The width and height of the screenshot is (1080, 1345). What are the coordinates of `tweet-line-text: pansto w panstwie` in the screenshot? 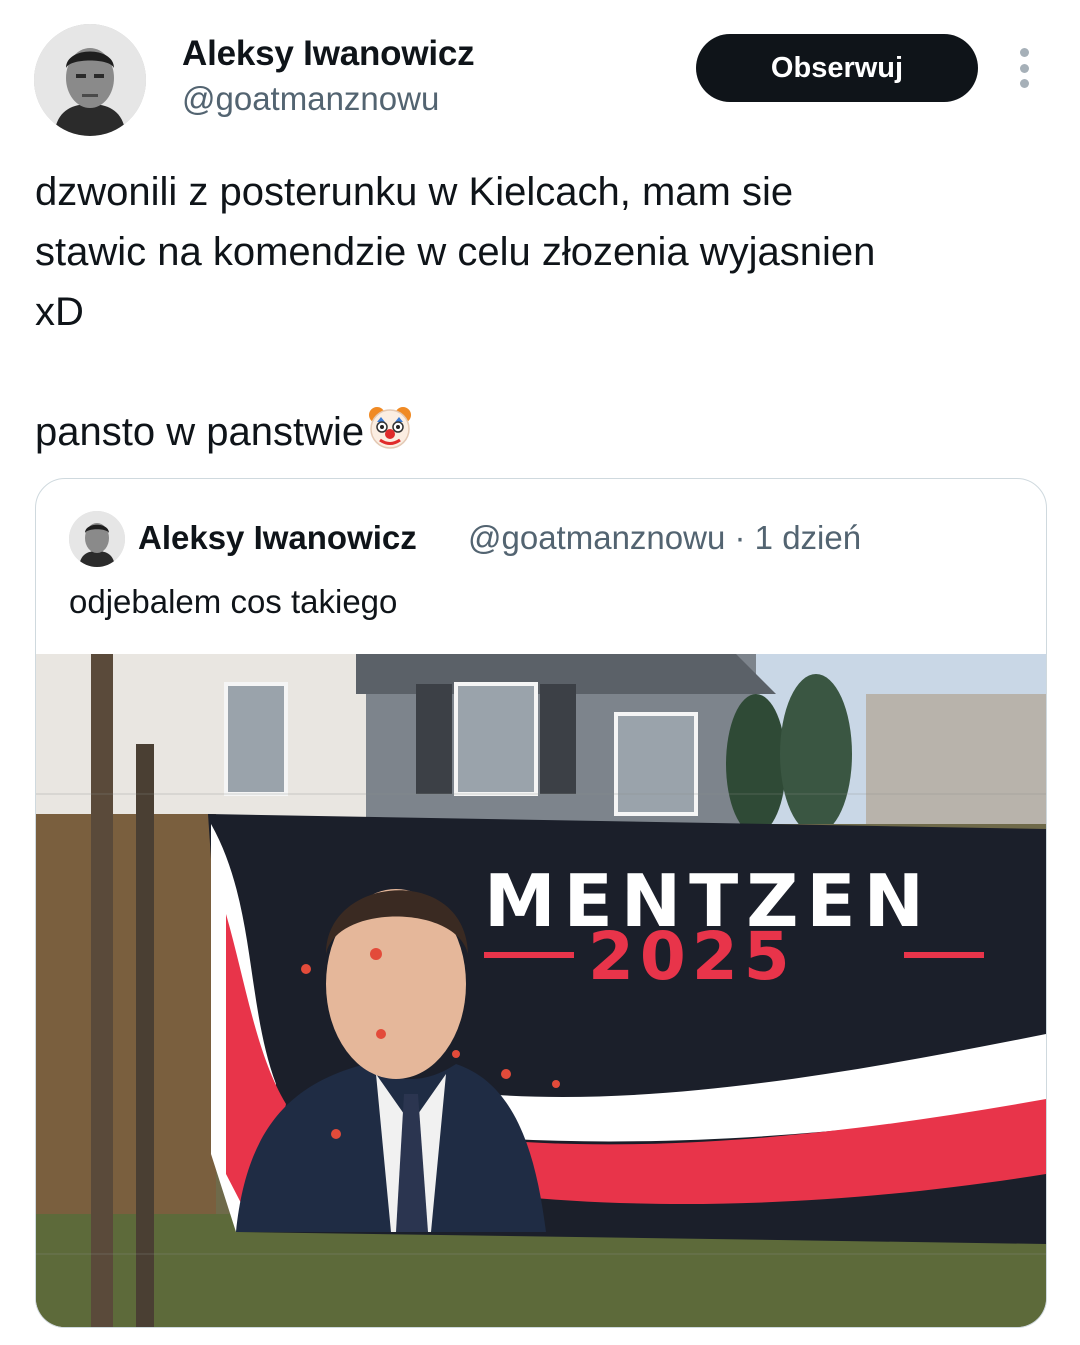 It's located at (200, 432).